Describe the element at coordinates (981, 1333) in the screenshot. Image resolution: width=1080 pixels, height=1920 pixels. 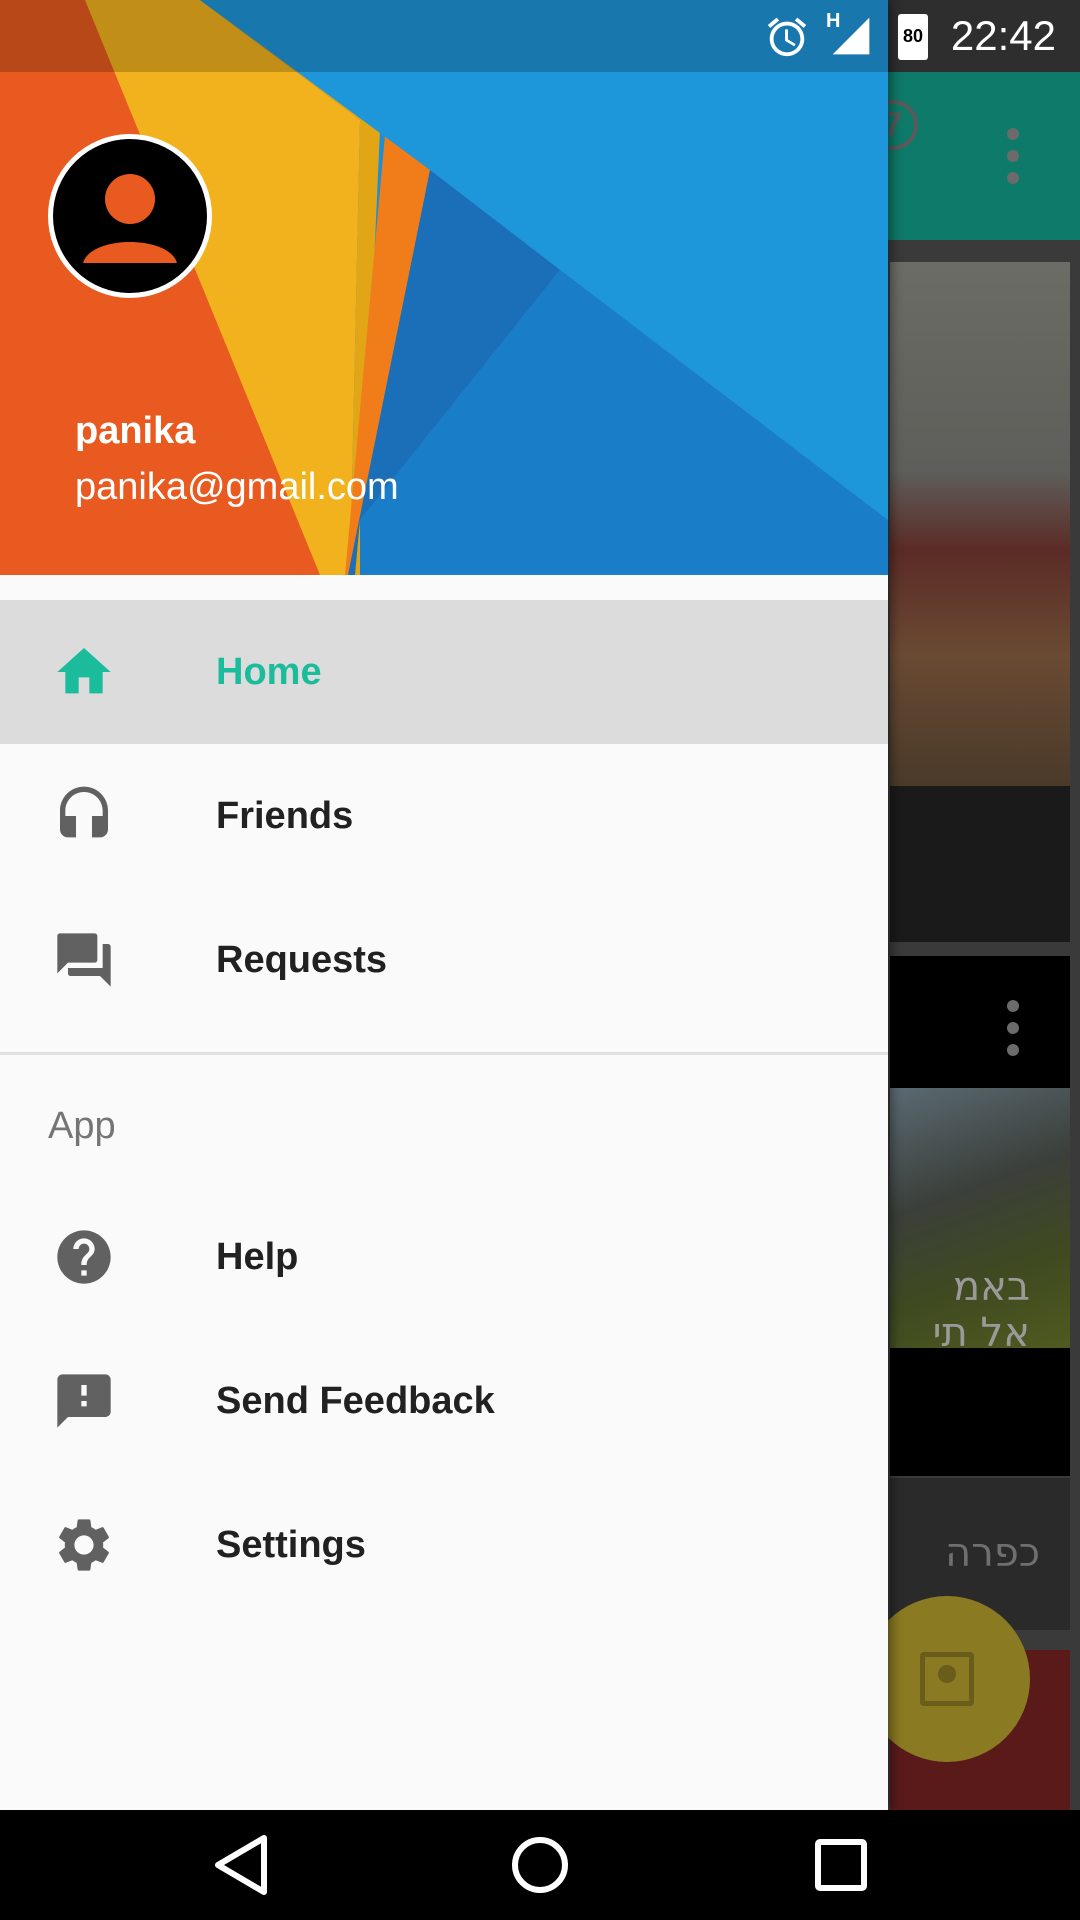
I see `card-caption: אל תי` at that location.